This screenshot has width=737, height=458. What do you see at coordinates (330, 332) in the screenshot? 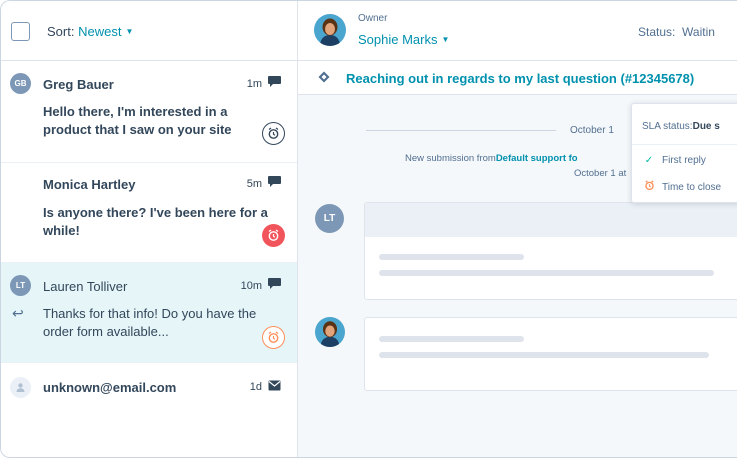
I see `agent-avatar` at bounding box center [330, 332].